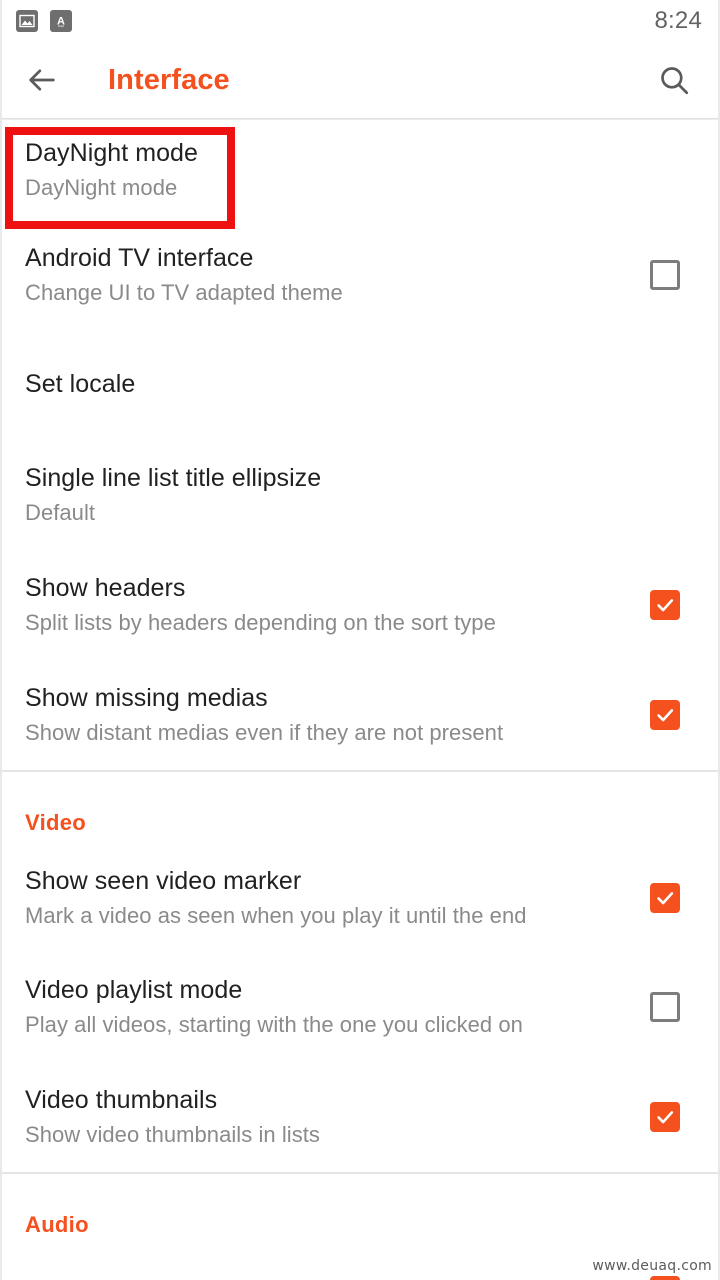 This screenshot has width=720, height=1280. I want to click on status-bar-notification-icons: A, so click(44, 21).